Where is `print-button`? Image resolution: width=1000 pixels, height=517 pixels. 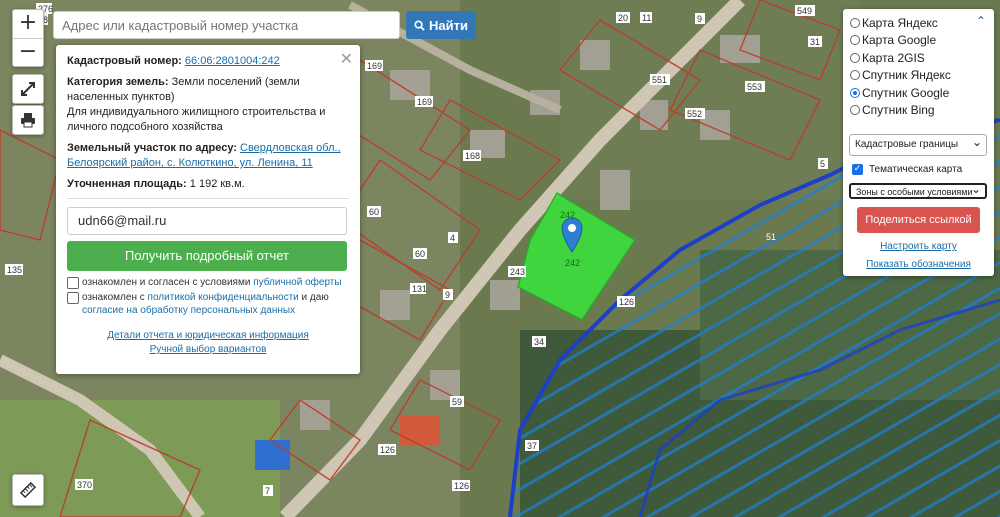 print-button is located at coordinates (28, 120).